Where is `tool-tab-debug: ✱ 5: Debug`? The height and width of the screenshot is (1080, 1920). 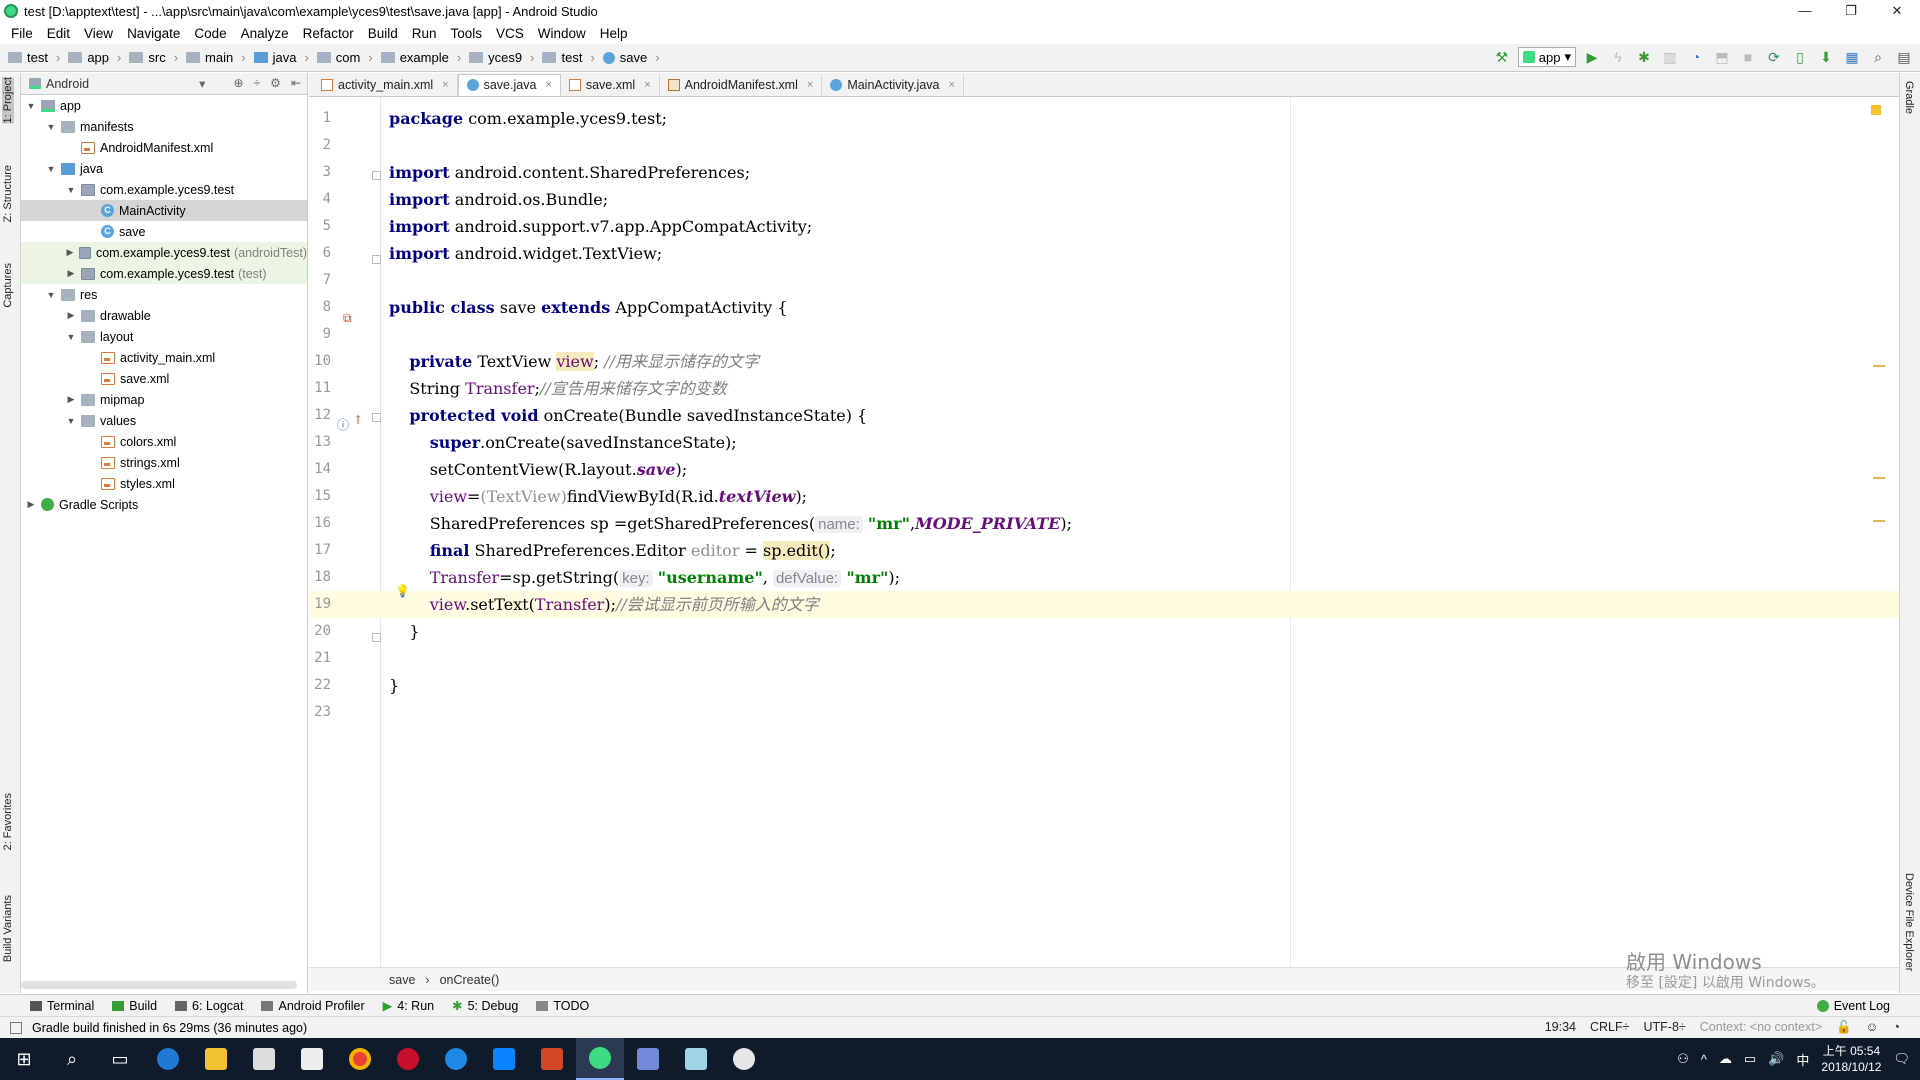 tool-tab-debug: ✱ 5: Debug is located at coordinates (485, 1006).